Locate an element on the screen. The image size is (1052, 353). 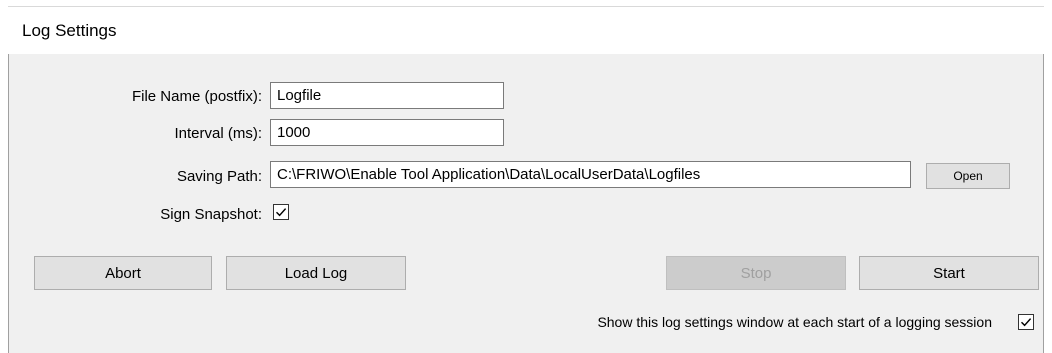
load-log-button: Load Log is located at coordinates (316, 273).